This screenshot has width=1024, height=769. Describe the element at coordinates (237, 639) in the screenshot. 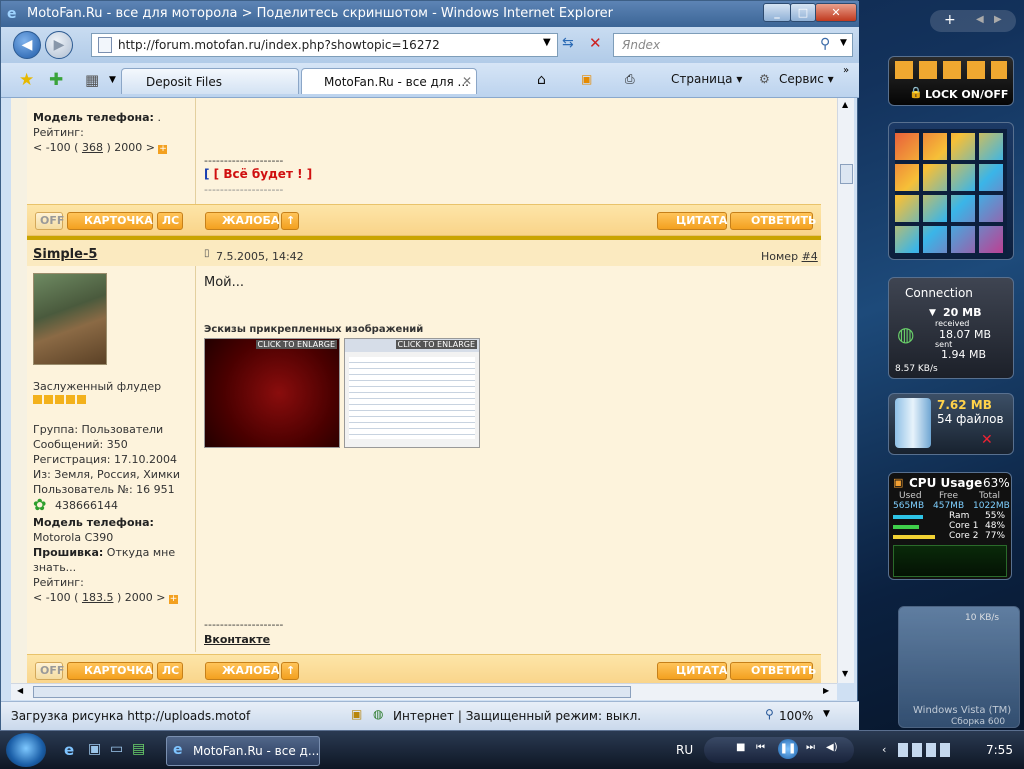

I see `vkontakte-link: Вконтакте` at that location.